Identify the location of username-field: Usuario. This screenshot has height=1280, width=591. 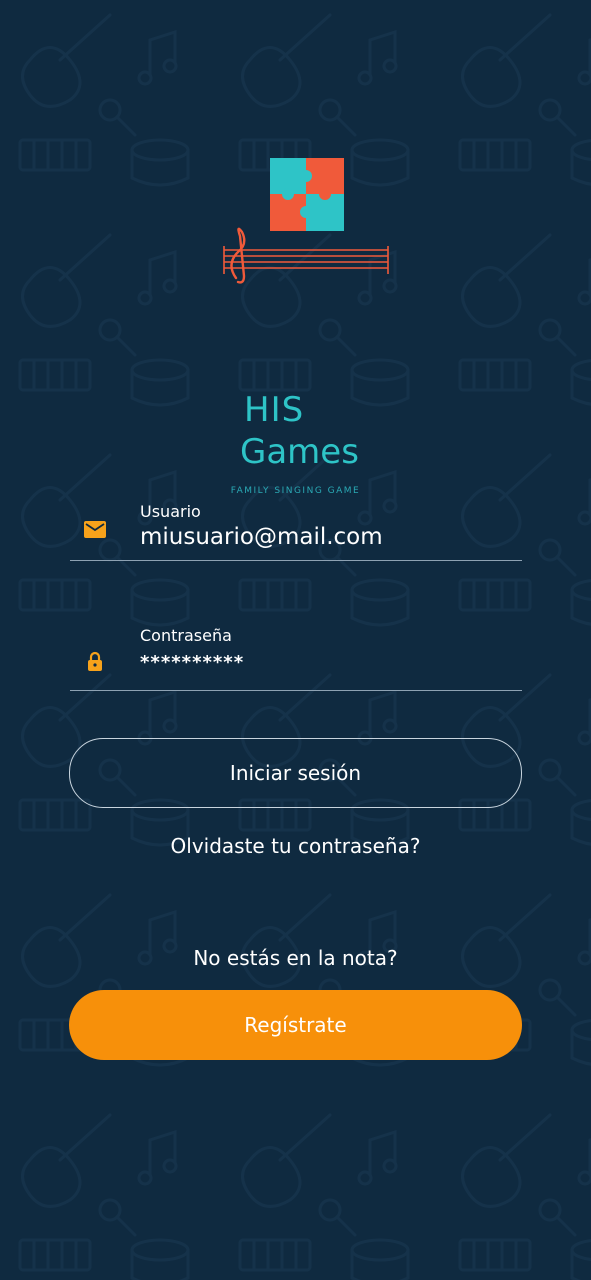
(296, 529).